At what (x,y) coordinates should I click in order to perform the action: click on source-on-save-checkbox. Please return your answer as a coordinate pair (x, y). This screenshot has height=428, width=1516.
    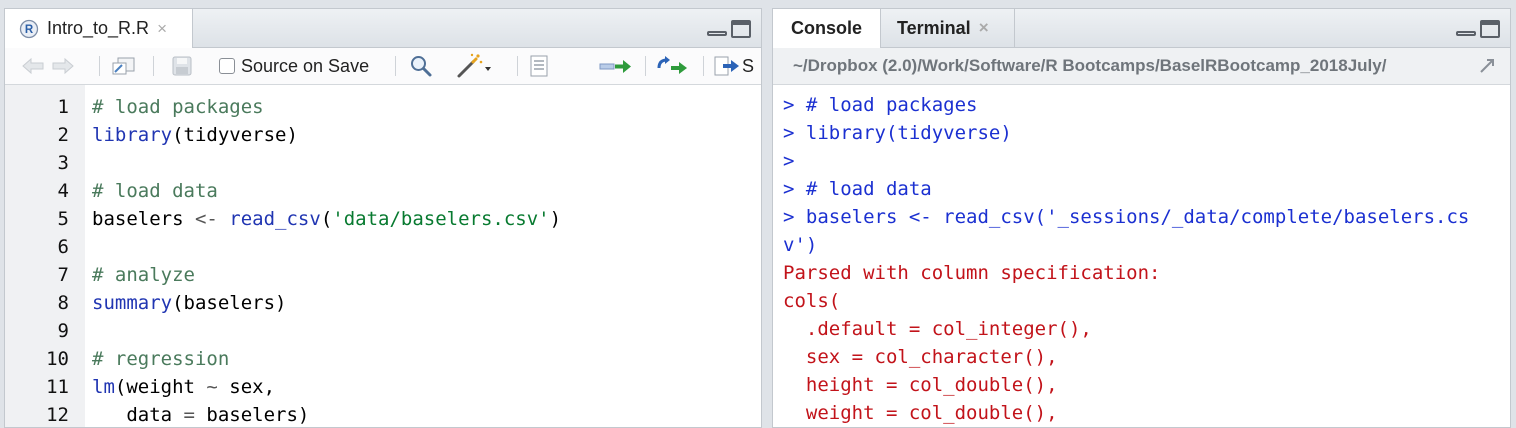
    Looking at the image, I should click on (227, 66).